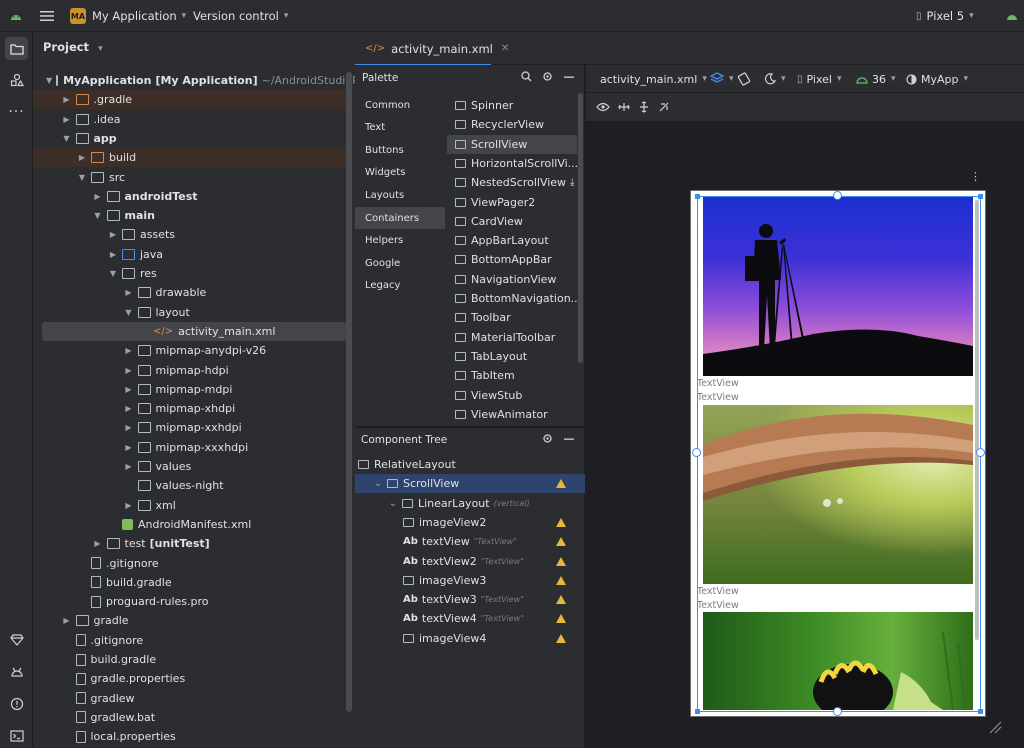 The image size is (1024, 748). What do you see at coordinates (512, 337) in the screenshot?
I see `palette-widget: MaterialToolbar` at bounding box center [512, 337].